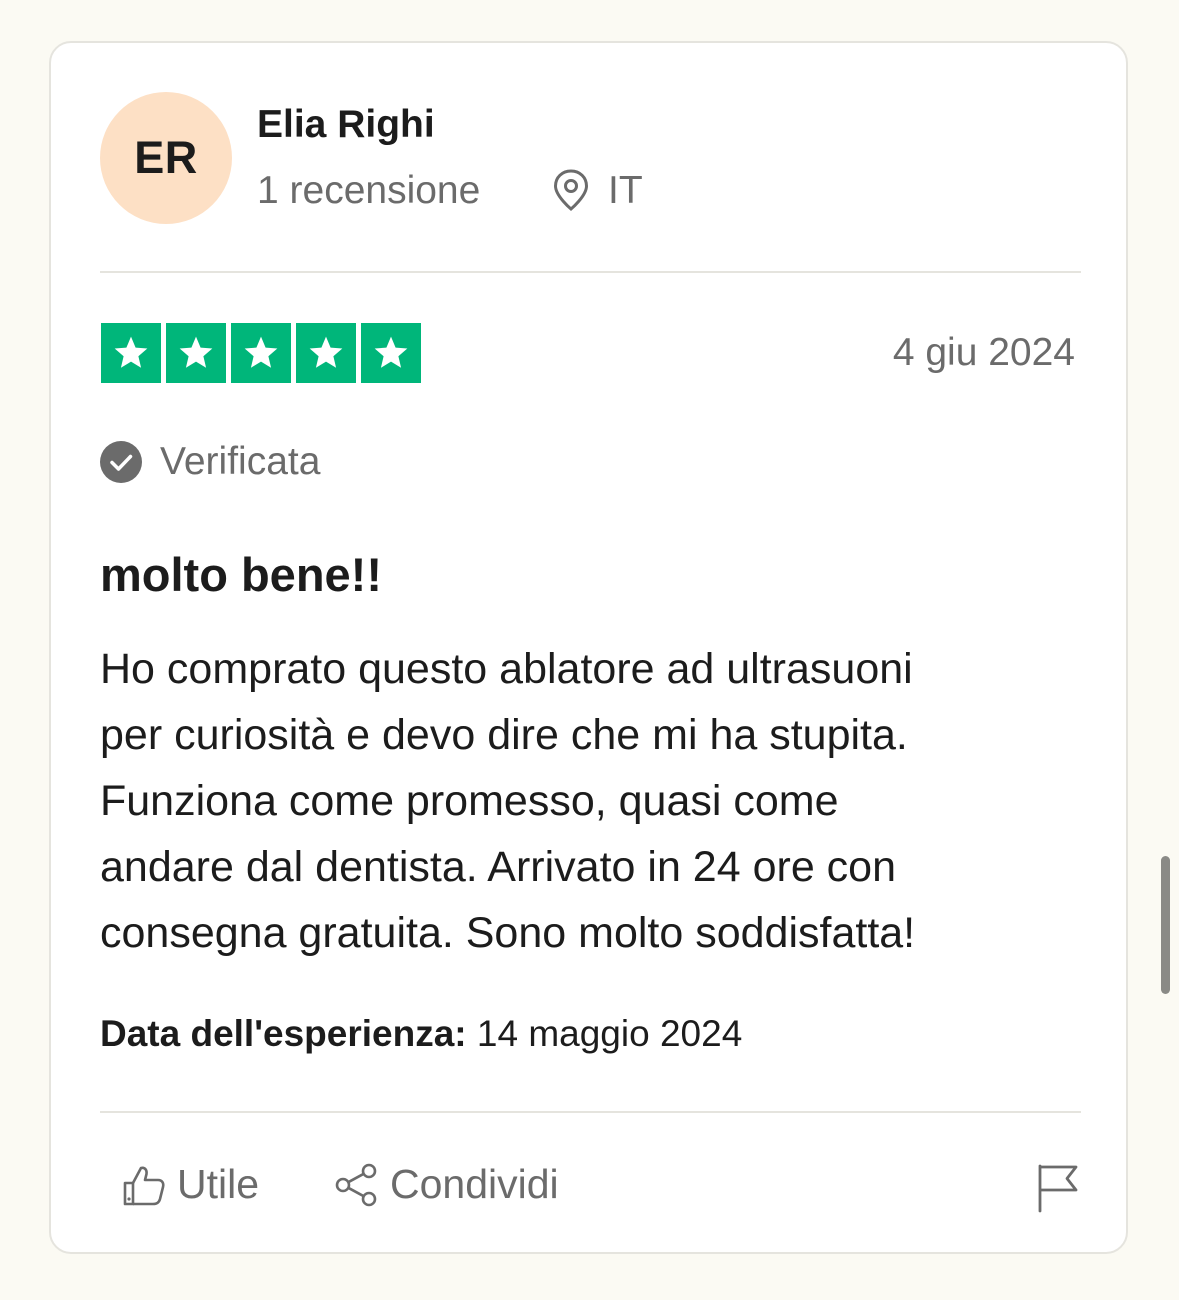 The height and width of the screenshot is (1300, 1179). I want to click on review-body-line: Funziona come promesso, quasi come, so click(469, 801).